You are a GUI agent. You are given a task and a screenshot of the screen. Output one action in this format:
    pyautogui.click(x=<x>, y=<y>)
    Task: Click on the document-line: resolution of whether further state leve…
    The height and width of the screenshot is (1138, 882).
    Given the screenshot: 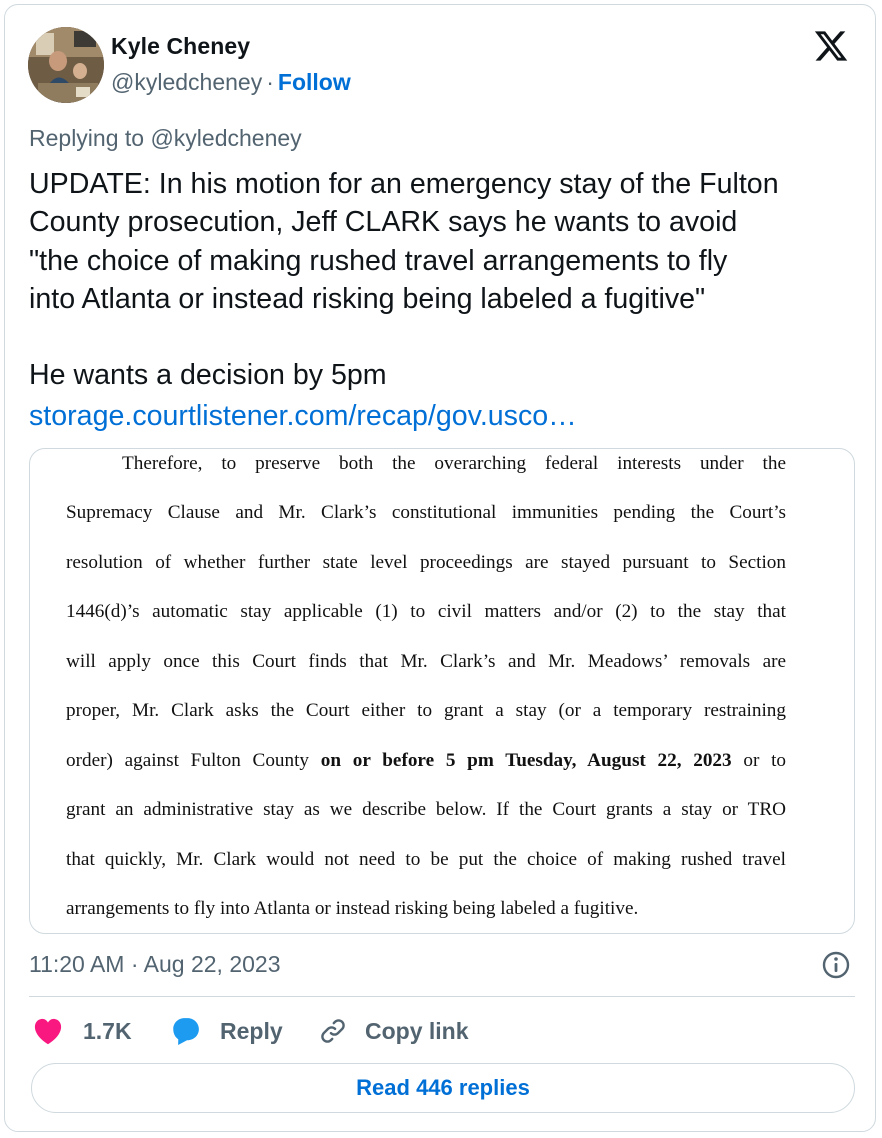 What is the action you would take?
    pyautogui.click(x=426, y=562)
    